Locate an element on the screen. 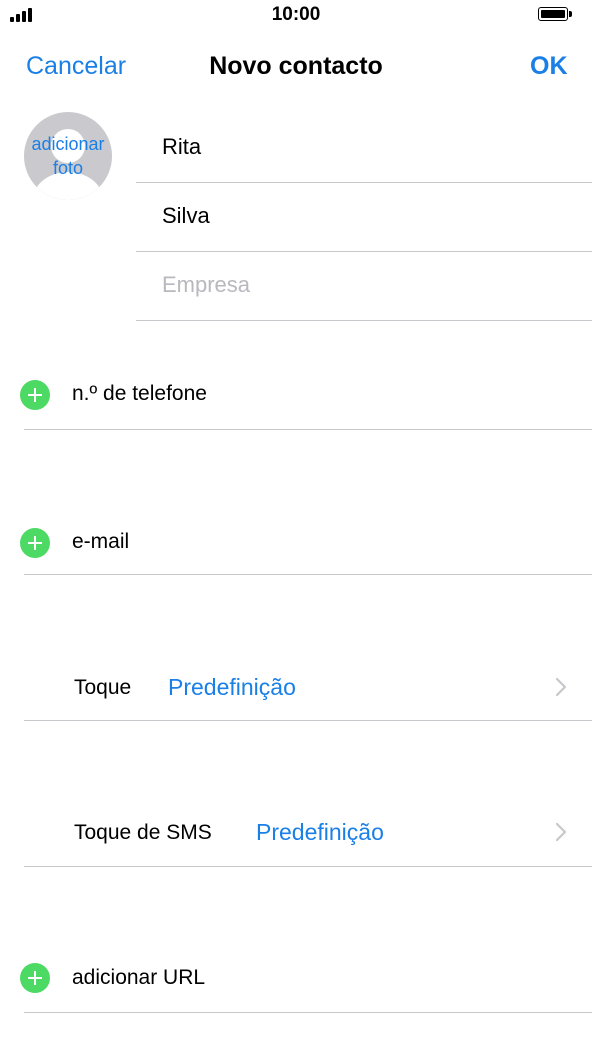 The height and width of the screenshot is (1052, 592). add-phone-row: n.º de telefone is located at coordinates (296, 395).